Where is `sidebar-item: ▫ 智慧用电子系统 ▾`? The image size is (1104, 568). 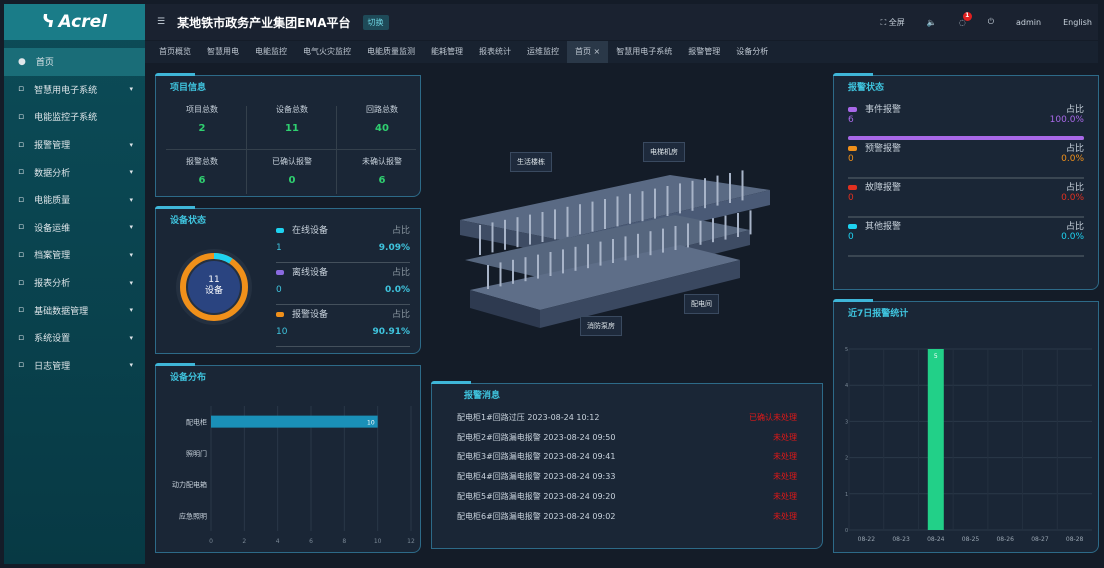 sidebar-item: ▫ 智慧用电子系统 ▾ is located at coordinates (74, 90).